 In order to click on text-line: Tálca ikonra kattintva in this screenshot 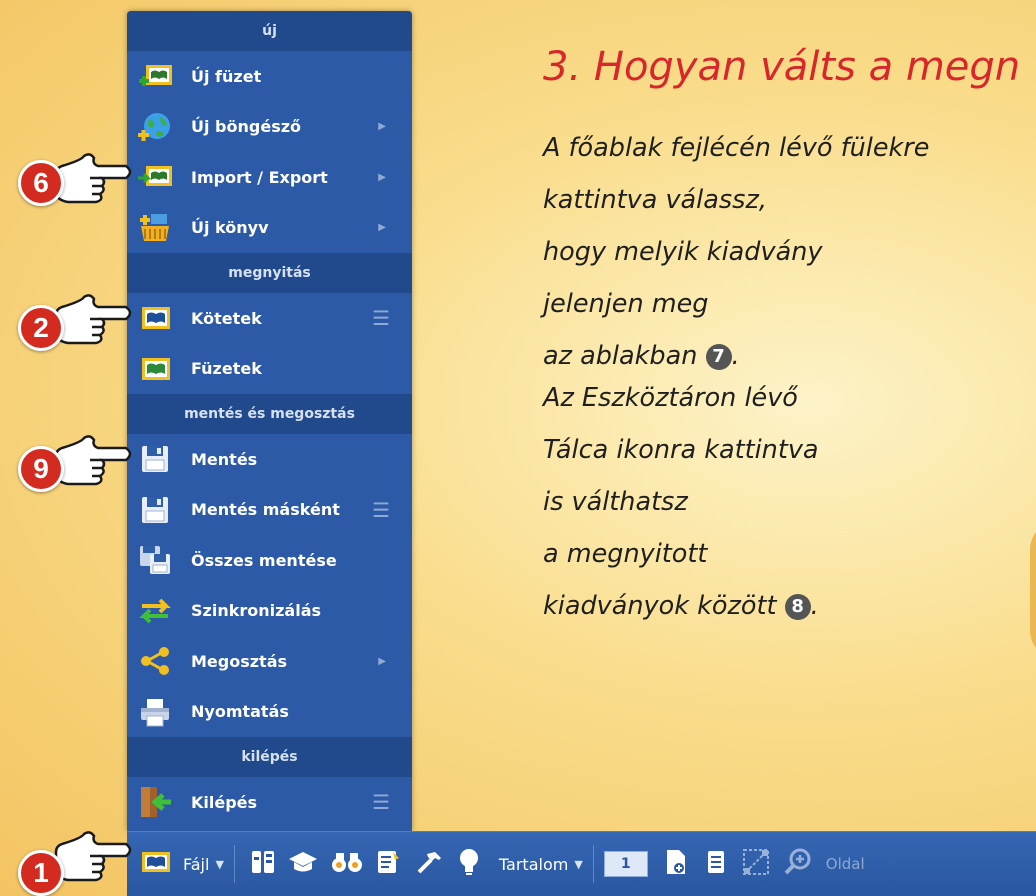, I will do `click(681, 450)`.